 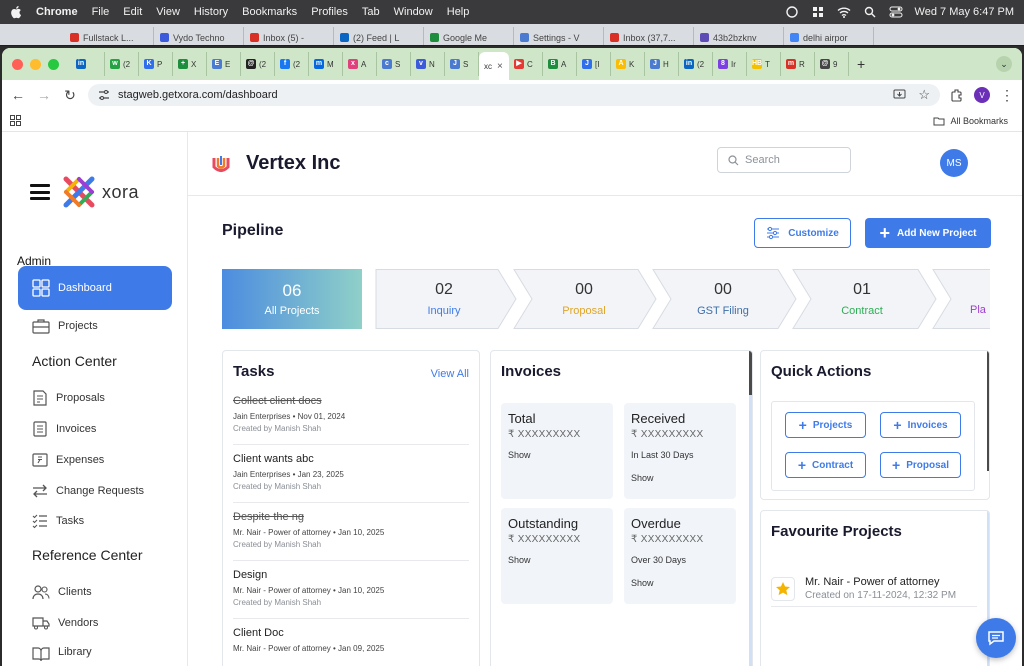 What do you see at coordinates (628, 64) in the screenshot?
I see `browser-tab: AK` at bounding box center [628, 64].